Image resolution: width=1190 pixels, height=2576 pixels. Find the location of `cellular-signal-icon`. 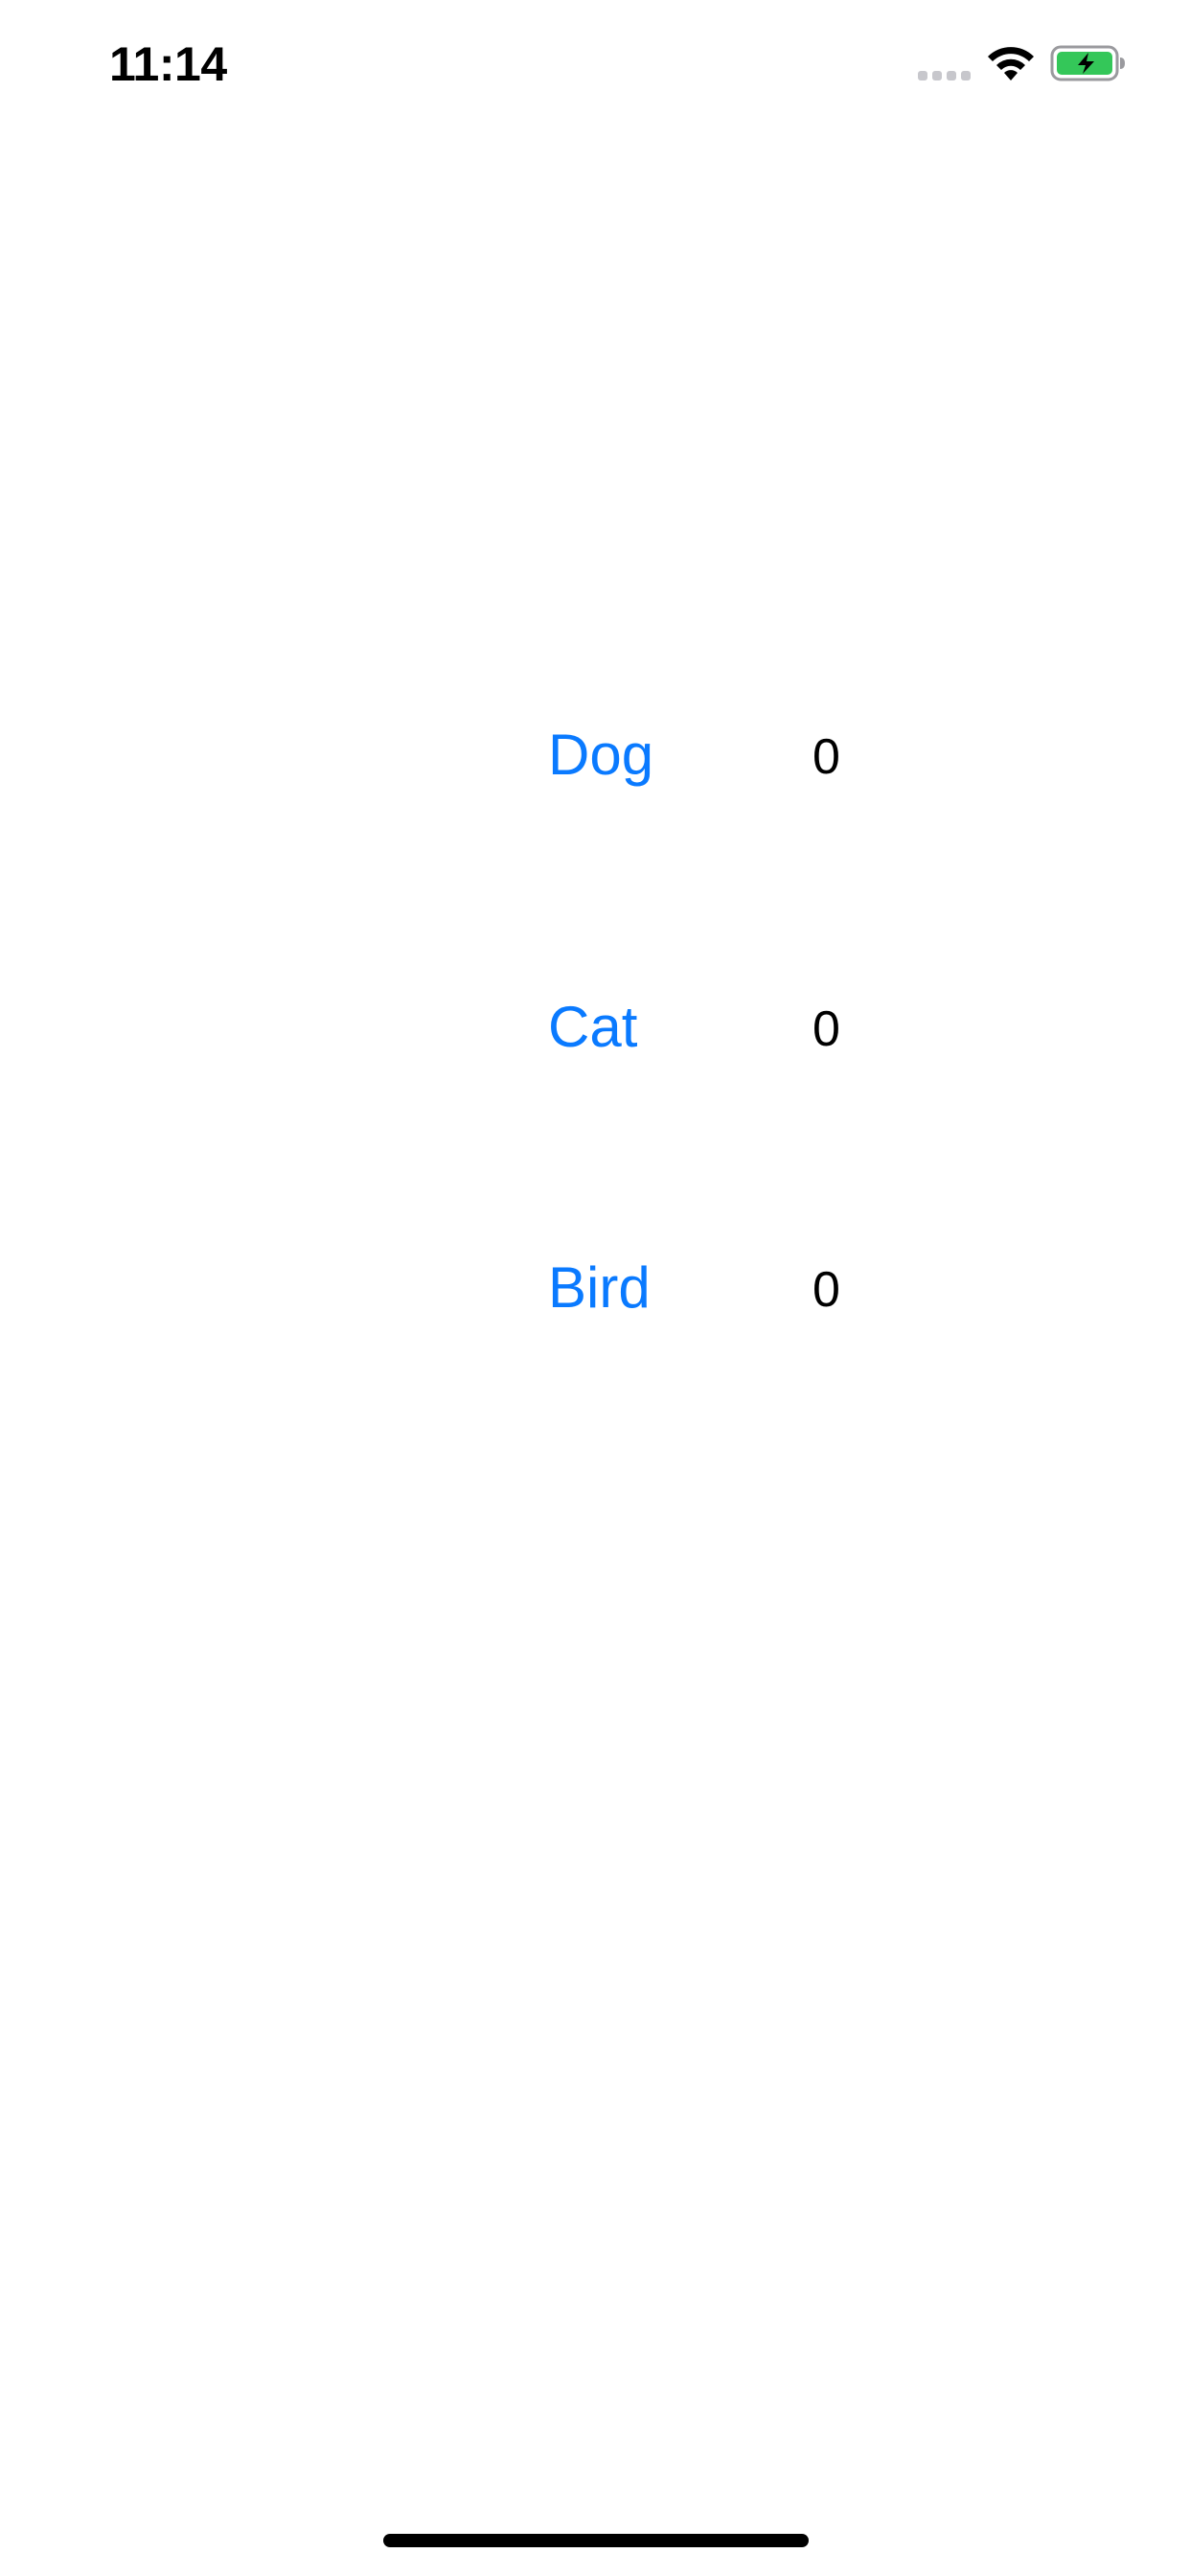

cellular-signal-icon is located at coordinates (945, 75).